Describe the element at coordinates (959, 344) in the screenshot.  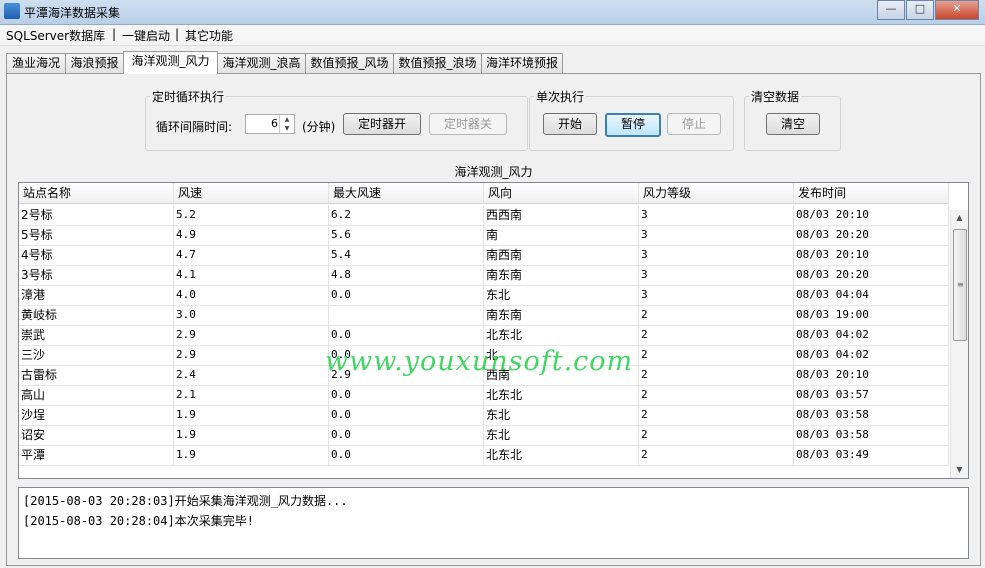
I see `vertical-scrollbar: ▲ ≡ ▼` at that location.